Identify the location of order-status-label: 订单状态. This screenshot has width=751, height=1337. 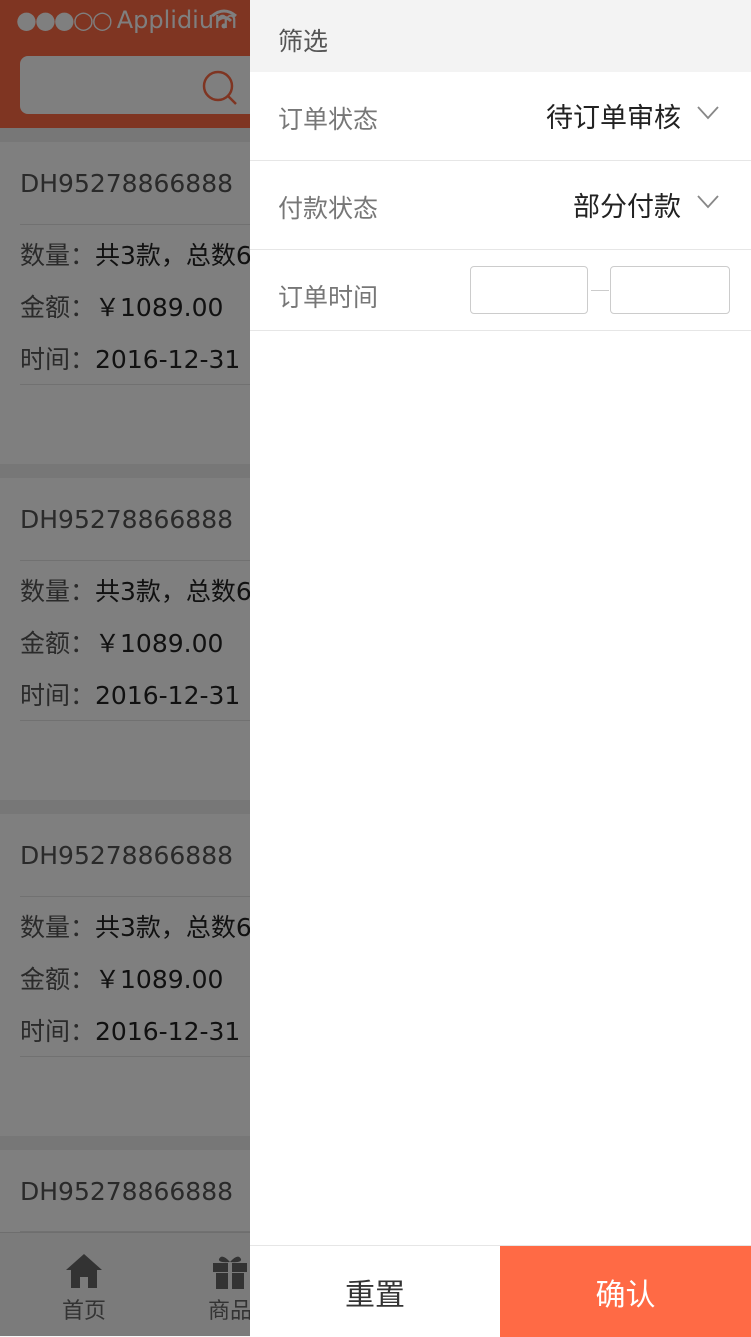
(328, 119).